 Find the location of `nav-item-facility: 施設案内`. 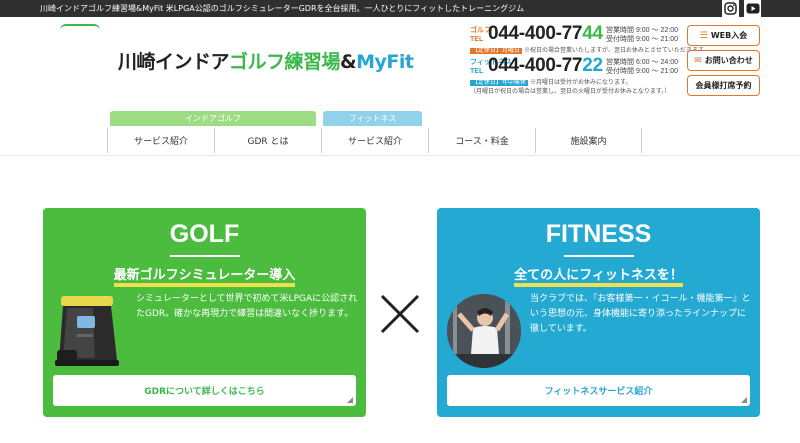

nav-item-facility: 施設案内 is located at coordinates (588, 140).